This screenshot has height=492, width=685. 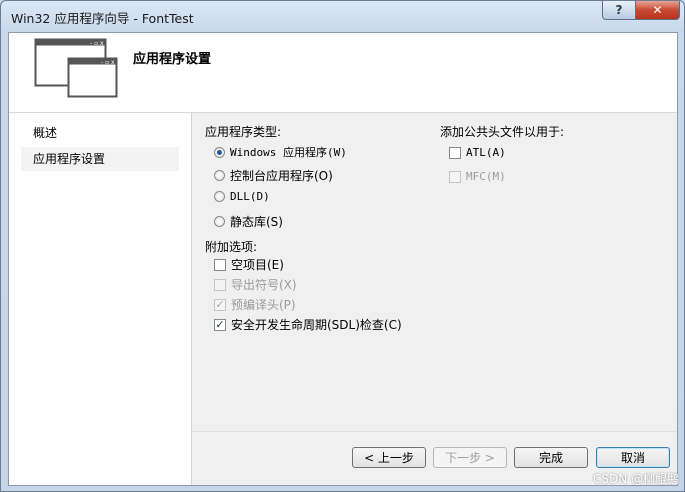 What do you see at coordinates (231, 247) in the screenshot?
I see `extra-options-label: 附加选项:` at bounding box center [231, 247].